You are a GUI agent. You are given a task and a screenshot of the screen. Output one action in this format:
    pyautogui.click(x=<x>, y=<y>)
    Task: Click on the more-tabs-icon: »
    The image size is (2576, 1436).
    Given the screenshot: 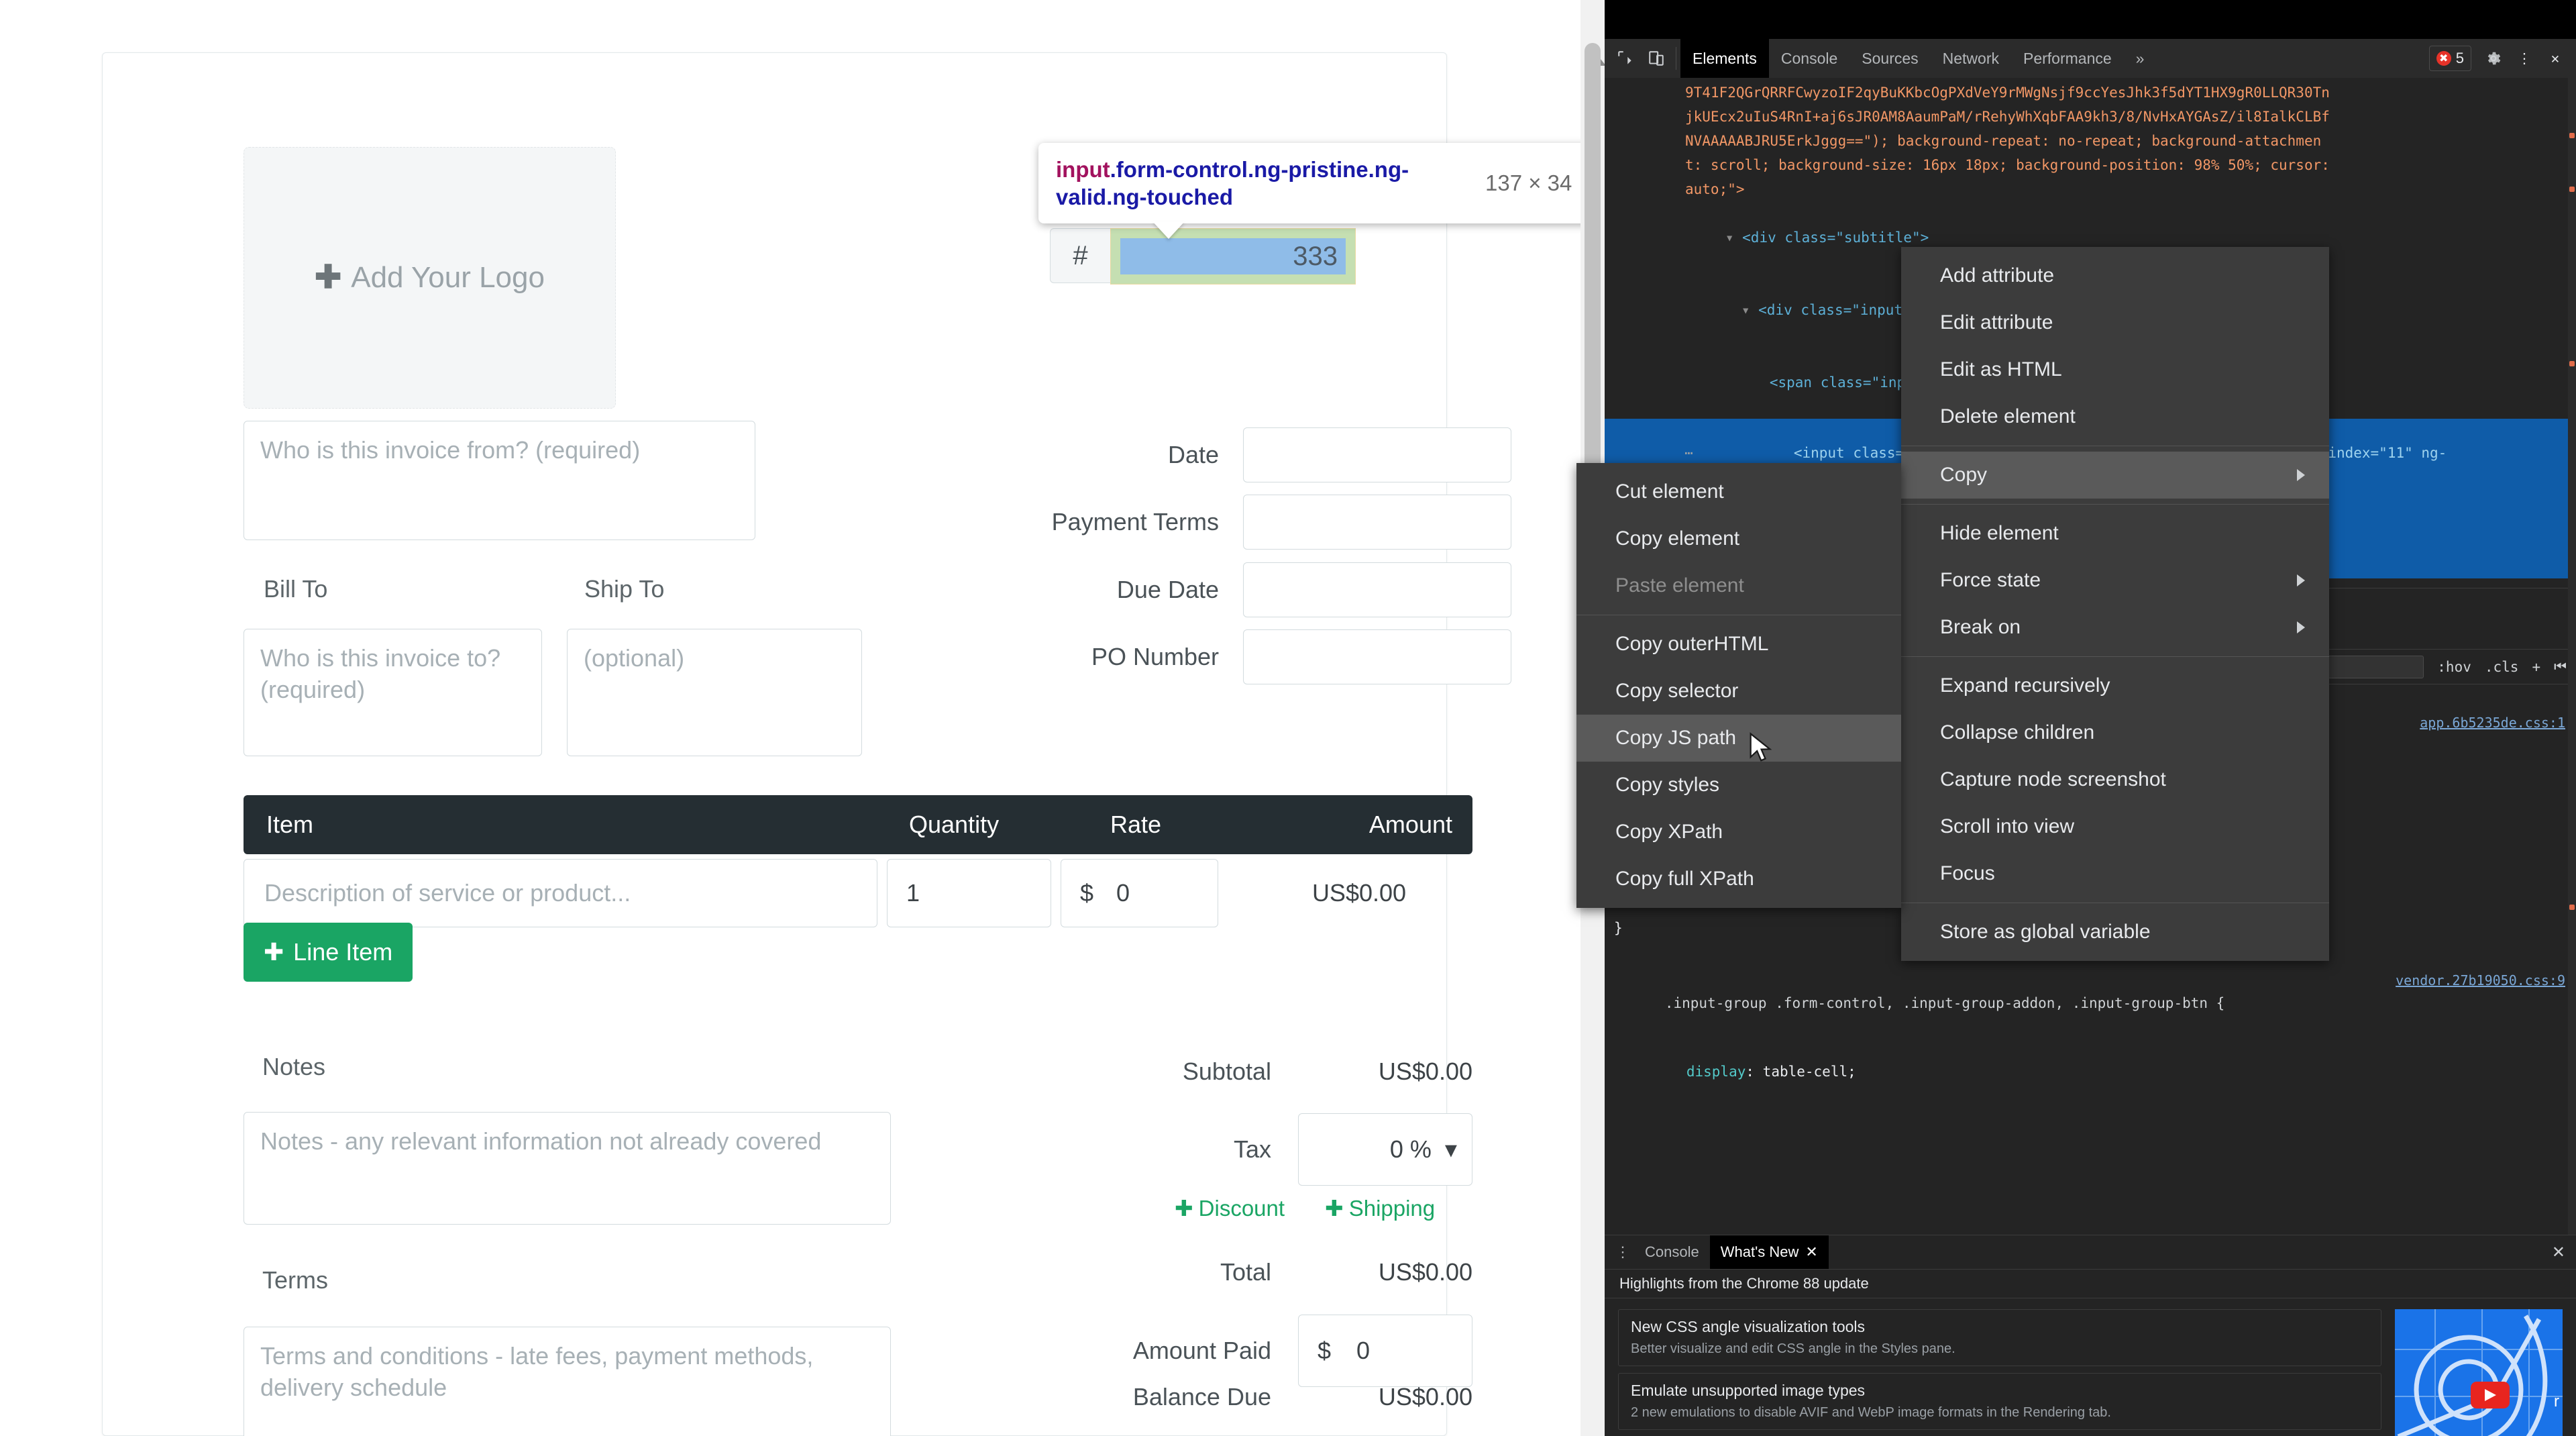 What is the action you would take?
    pyautogui.click(x=2140, y=59)
    